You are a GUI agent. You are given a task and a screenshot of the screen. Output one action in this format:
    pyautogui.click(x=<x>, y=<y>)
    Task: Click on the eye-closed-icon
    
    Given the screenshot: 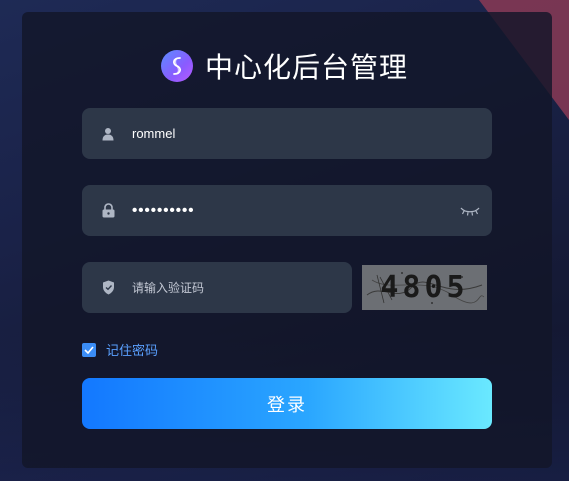 What is the action you would take?
    pyautogui.click(x=470, y=212)
    